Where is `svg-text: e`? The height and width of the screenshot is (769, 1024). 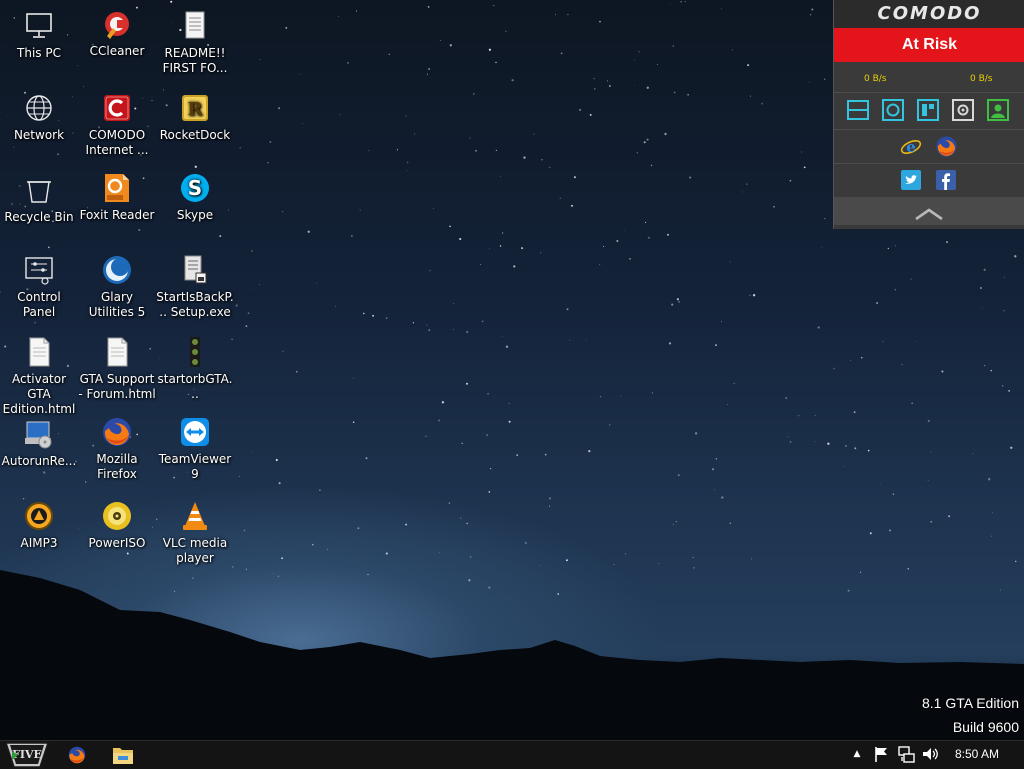 svg-text: e is located at coordinates (911, 147).